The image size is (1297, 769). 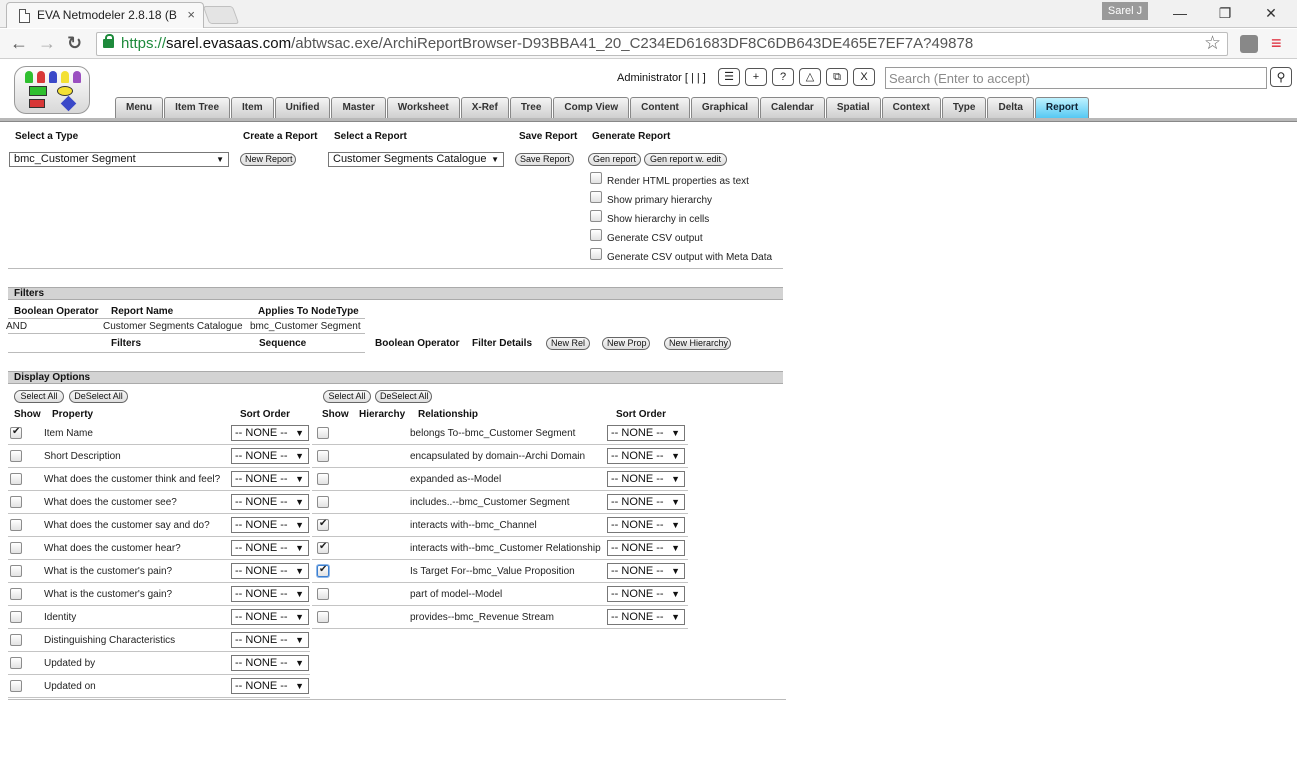 I want to click on primary-hierarchy-checkbox, so click(x=596, y=197).